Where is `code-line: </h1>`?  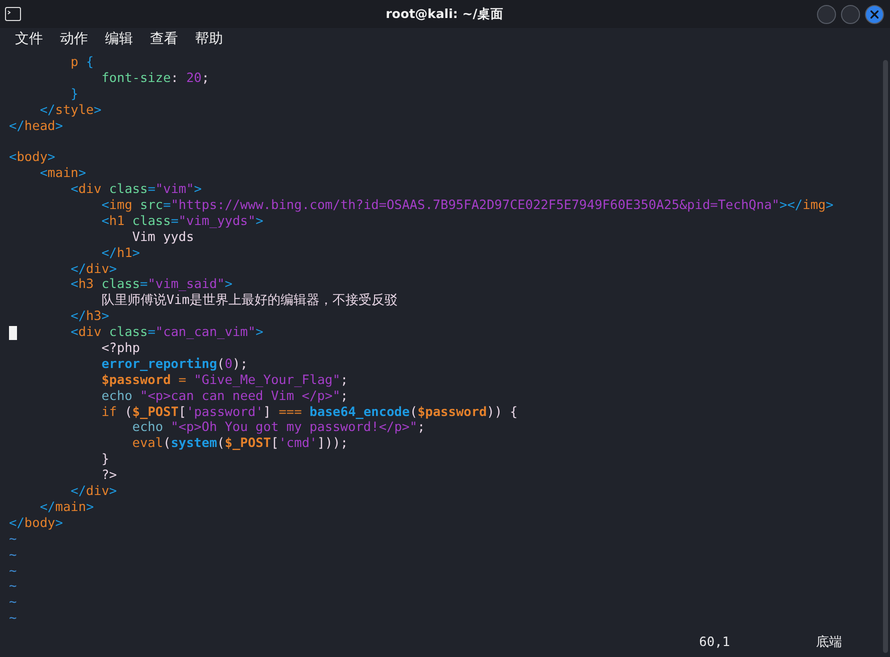
code-line: </h1> is located at coordinates (120, 254).